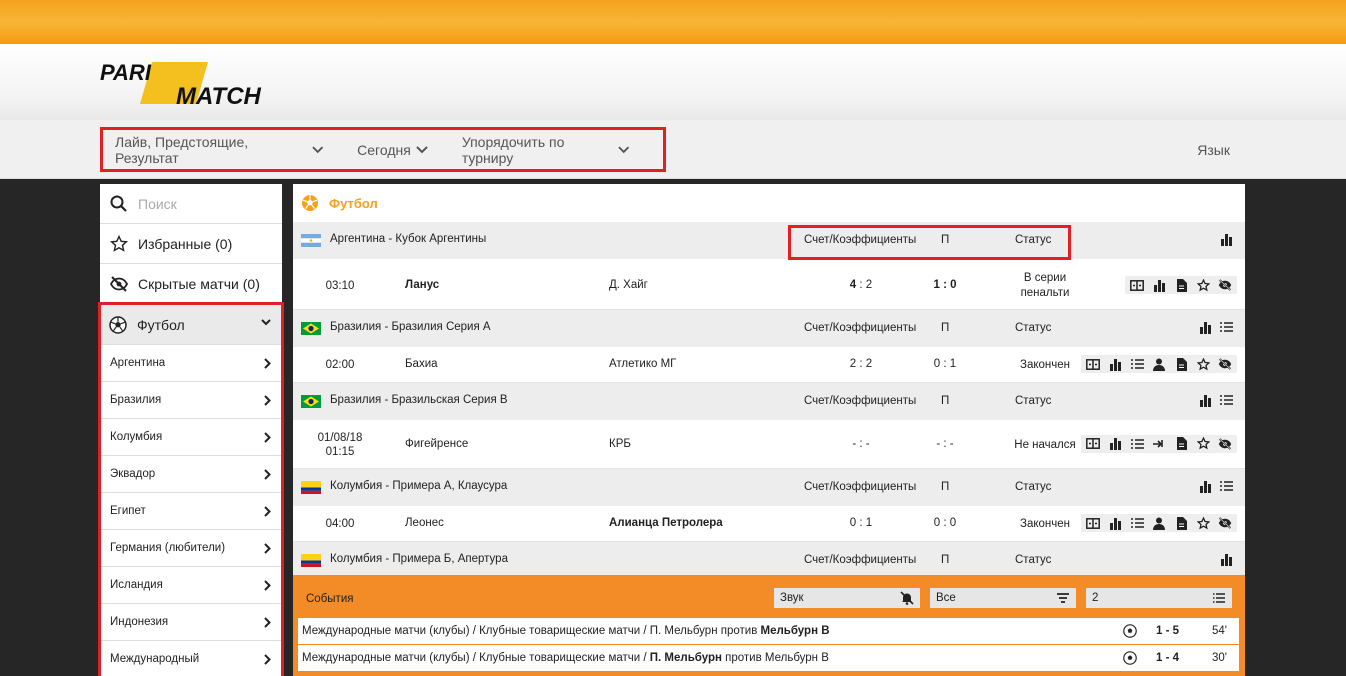 The width and height of the screenshot is (1346, 676). Describe the element at coordinates (642, 364) in the screenshot. I see `away-team: Атлетико МГ` at that location.